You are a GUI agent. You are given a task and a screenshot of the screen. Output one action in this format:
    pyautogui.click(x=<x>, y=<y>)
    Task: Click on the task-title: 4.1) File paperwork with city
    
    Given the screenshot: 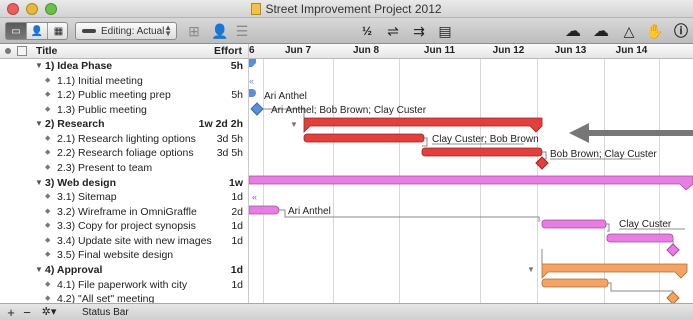 What is the action you would take?
    pyautogui.click(x=122, y=285)
    